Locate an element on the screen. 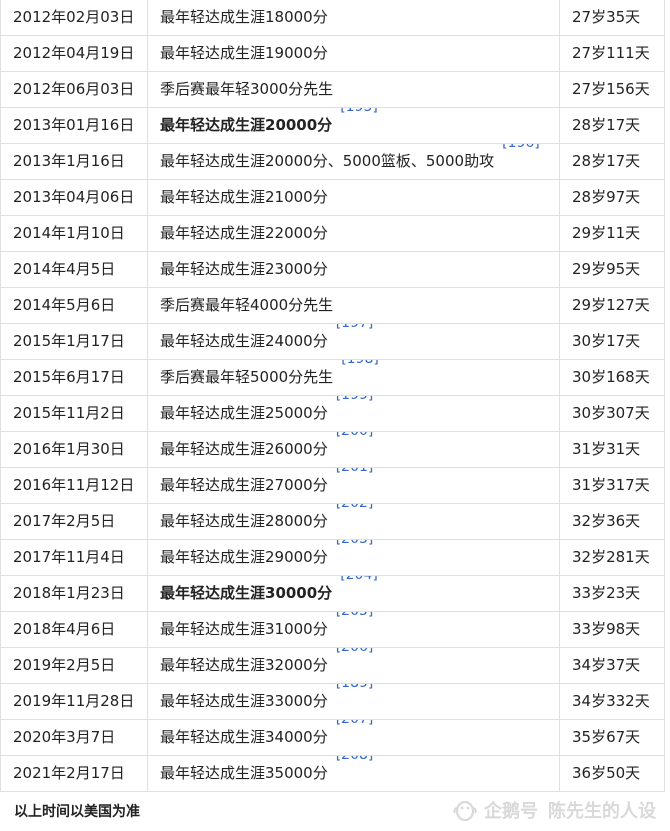  age-cell: 34岁332天 is located at coordinates (612, 701).